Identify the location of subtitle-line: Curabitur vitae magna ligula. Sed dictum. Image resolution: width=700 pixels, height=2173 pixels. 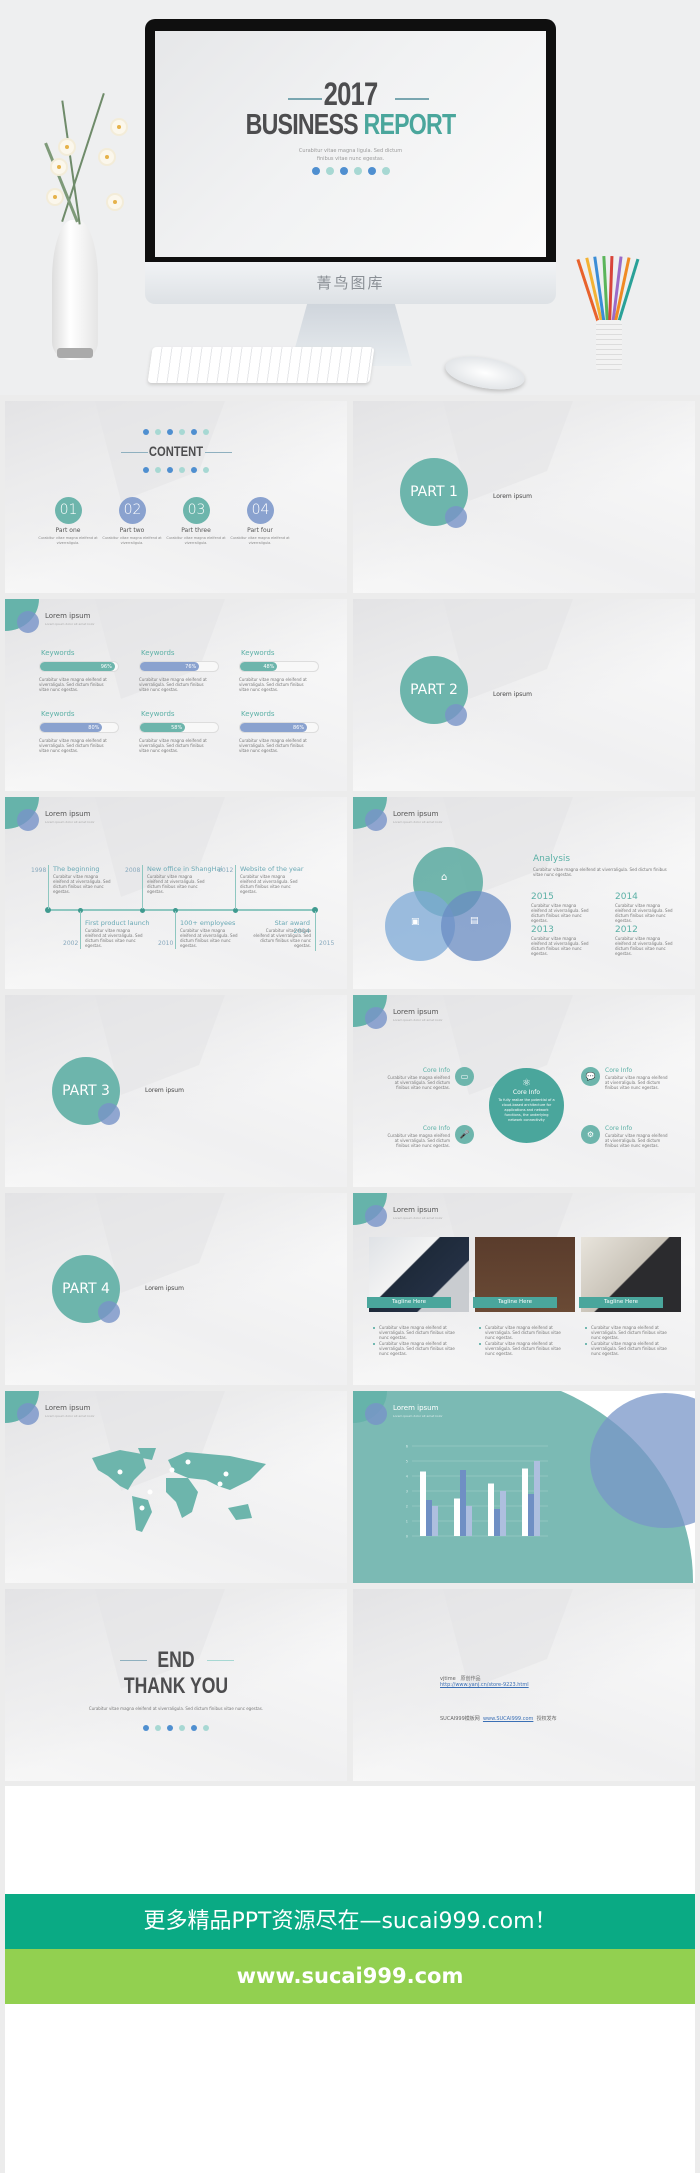
(350, 151).